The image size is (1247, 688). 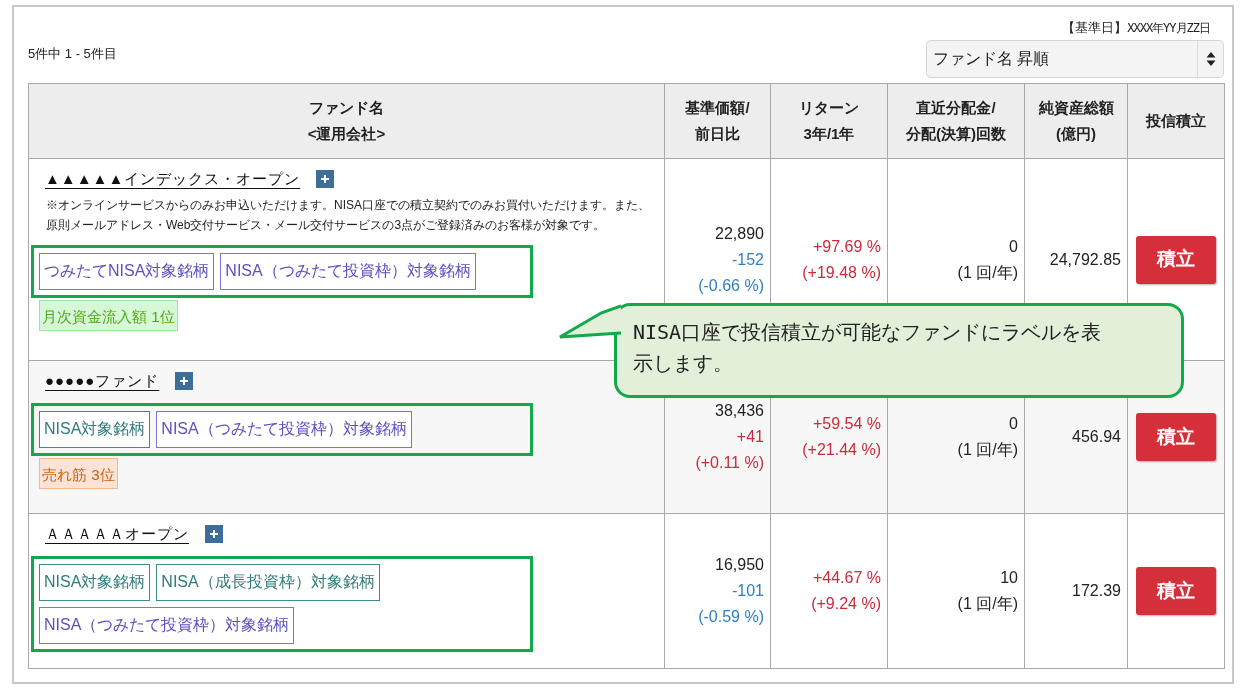 What do you see at coordinates (749, 437) in the screenshot?
I see `price-change: +41` at bounding box center [749, 437].